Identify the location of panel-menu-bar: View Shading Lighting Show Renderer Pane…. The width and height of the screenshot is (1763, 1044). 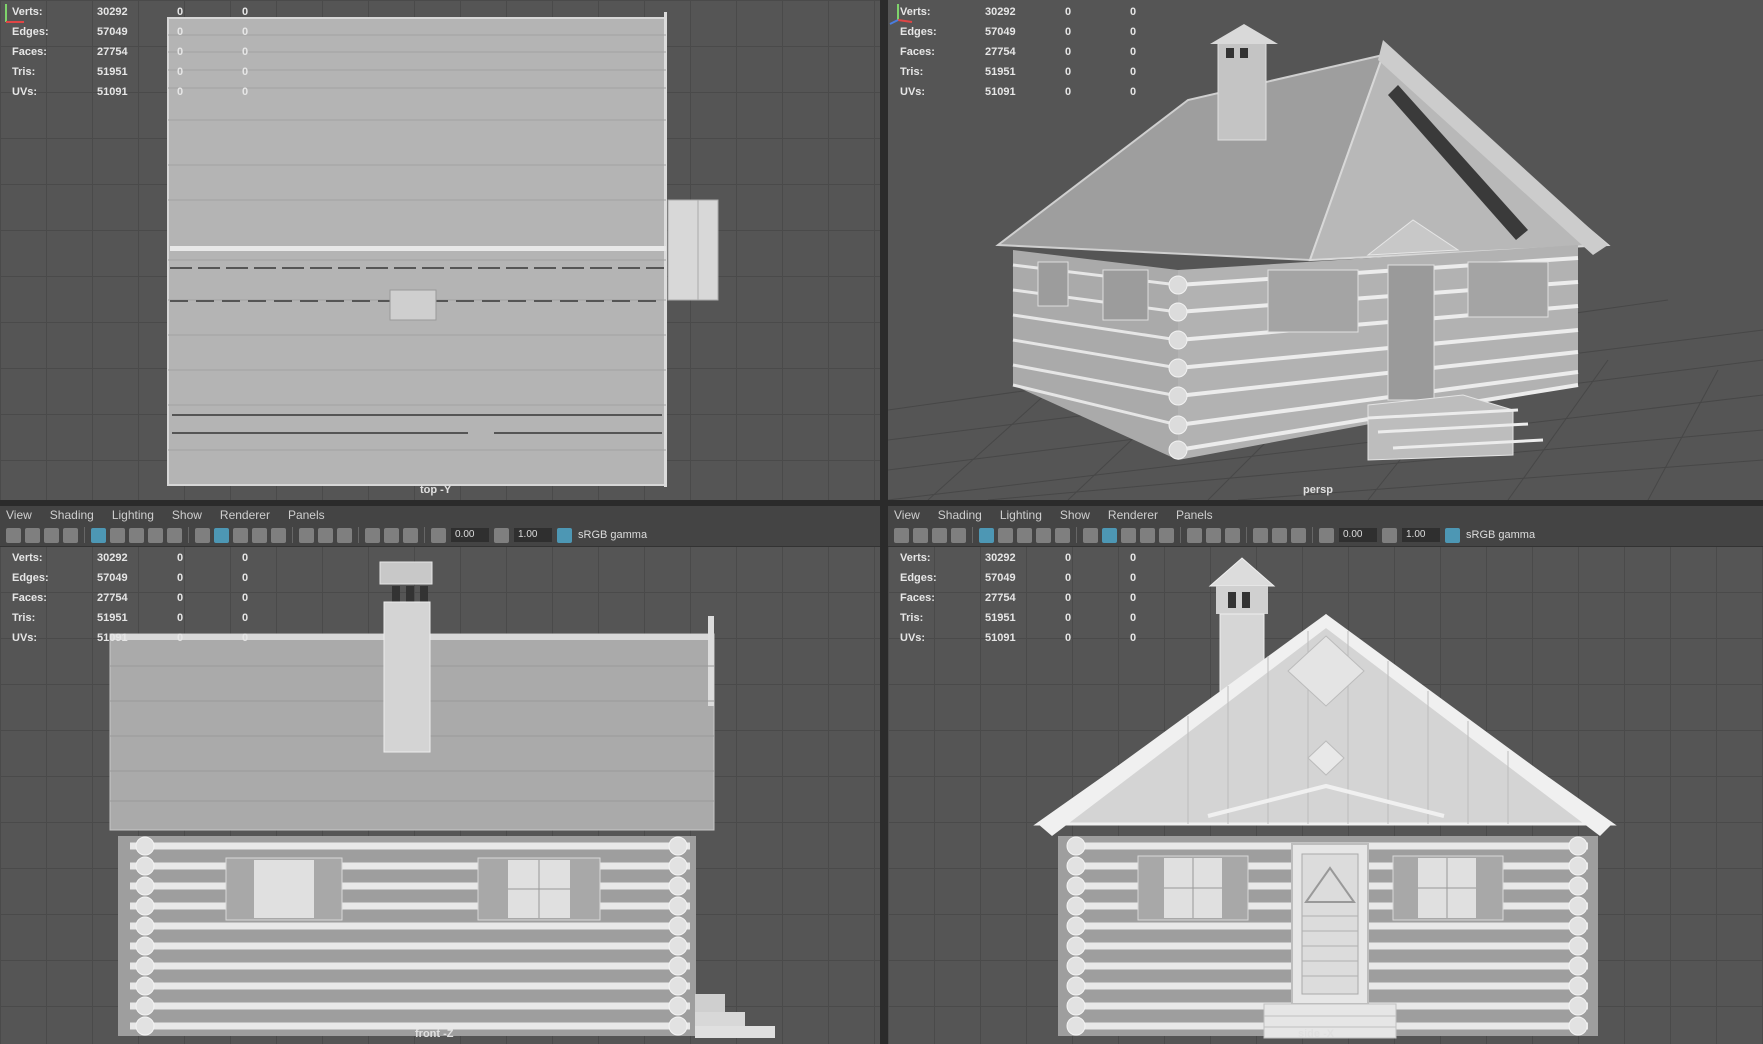
(440, 515).